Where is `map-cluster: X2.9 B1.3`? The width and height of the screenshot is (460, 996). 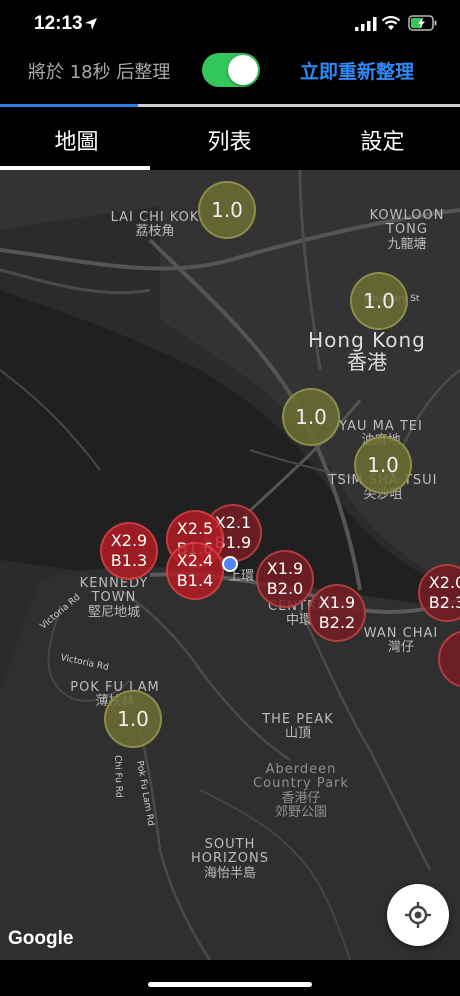
map-cluster: X2.9 B1.3 is located at coordinates (129, 551).